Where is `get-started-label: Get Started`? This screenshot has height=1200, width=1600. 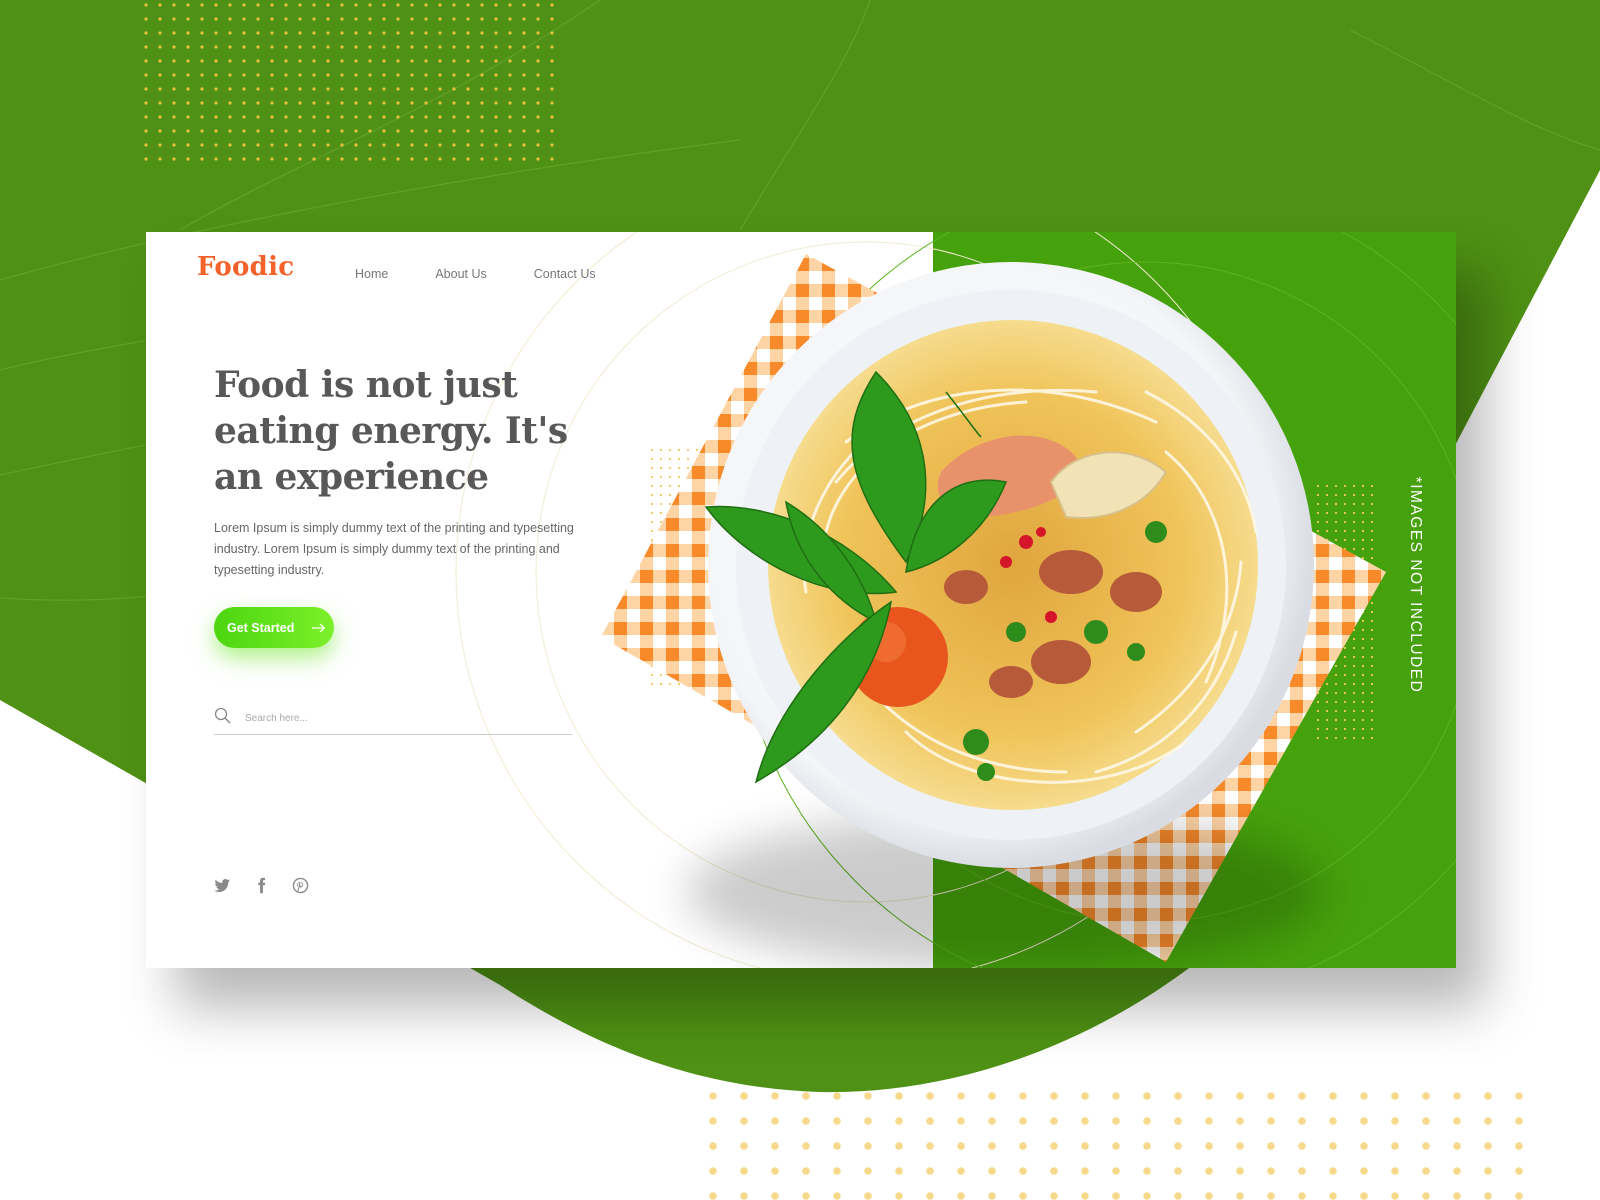
get-started-label: Get Started is located at coordinates (261, 627).